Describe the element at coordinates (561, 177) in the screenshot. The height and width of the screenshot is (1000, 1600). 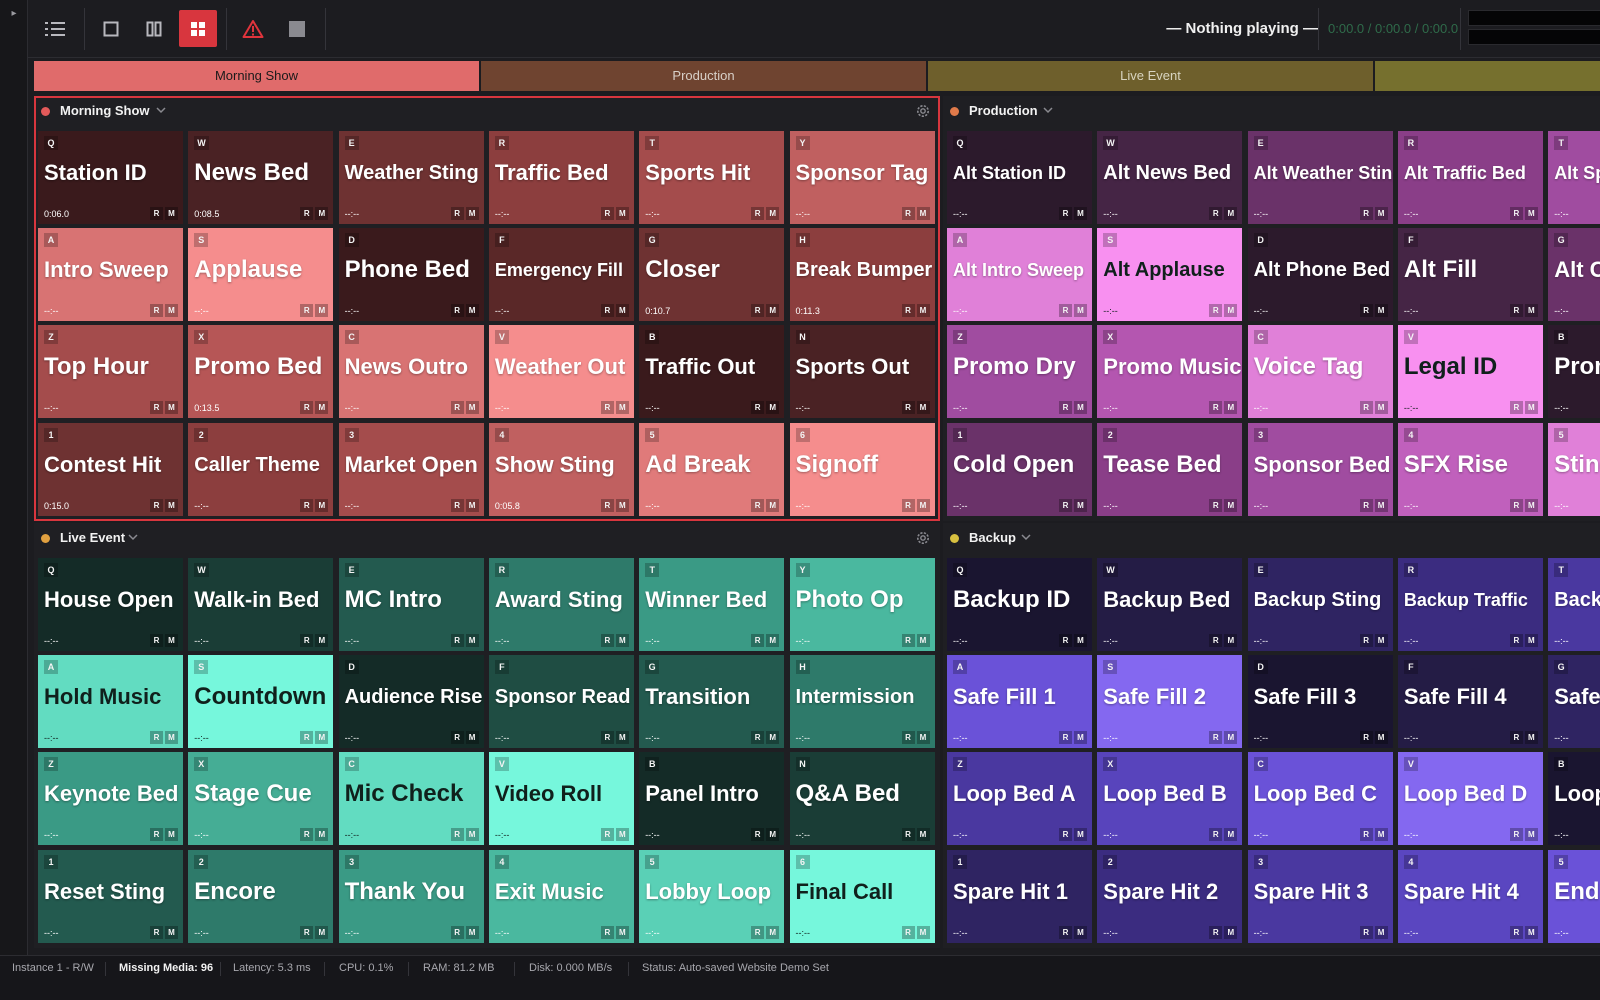
I see `pad-traffic-bed: R Traffic Bed --:-- R M` at that location.